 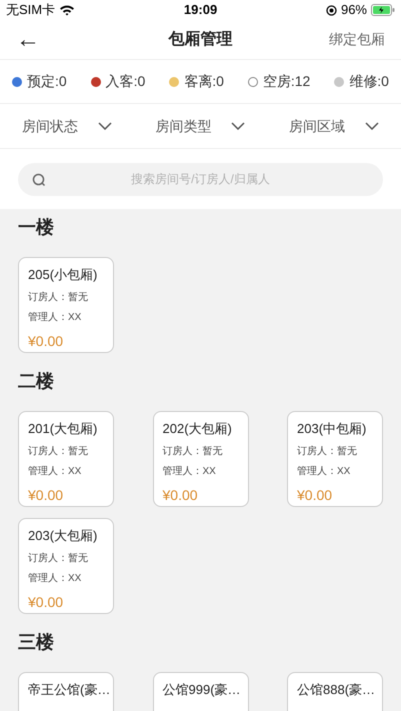 I want to click on room-card: 203(中包厢) 订房人：暂无 管理人：XX ¥0.00, so click(x=335, y=459).